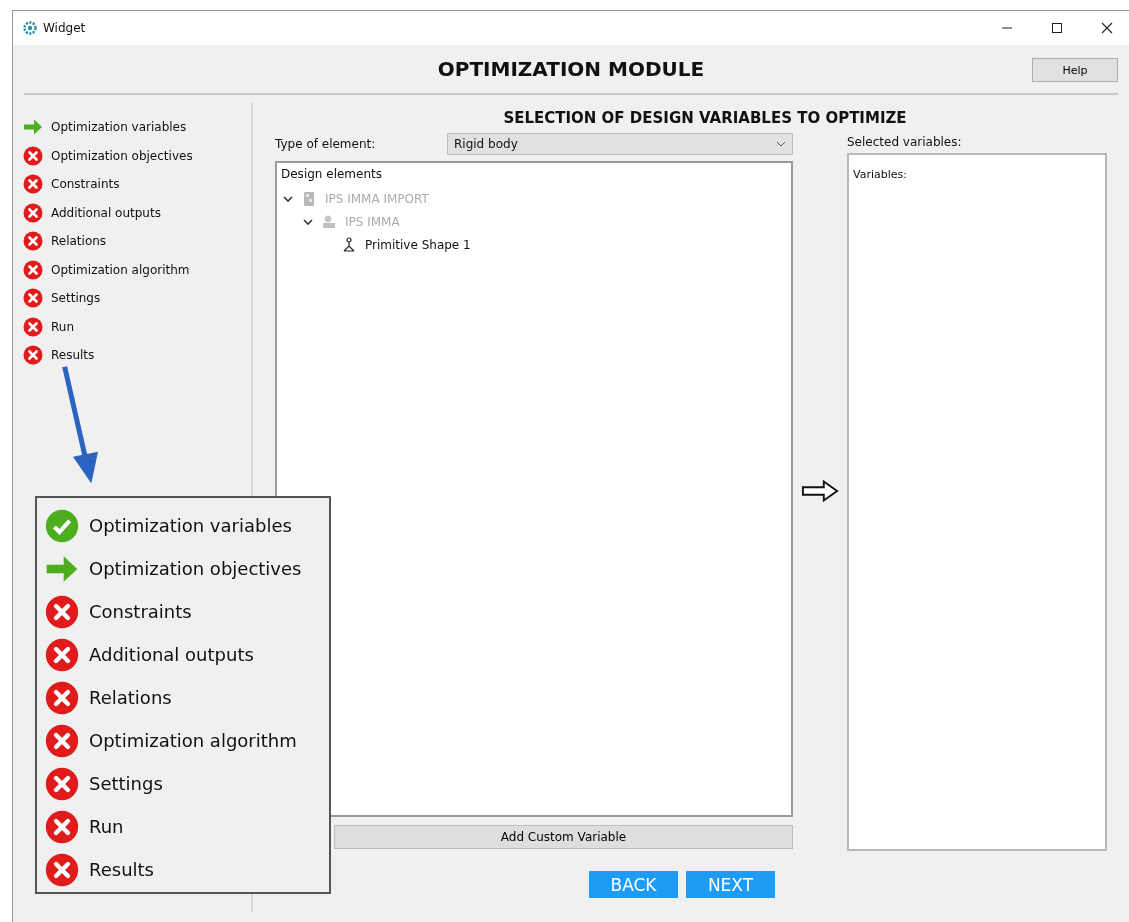  Describe the element at coordinates (1057, 28) in the screenshot. I see `maximize-icon` at that location.